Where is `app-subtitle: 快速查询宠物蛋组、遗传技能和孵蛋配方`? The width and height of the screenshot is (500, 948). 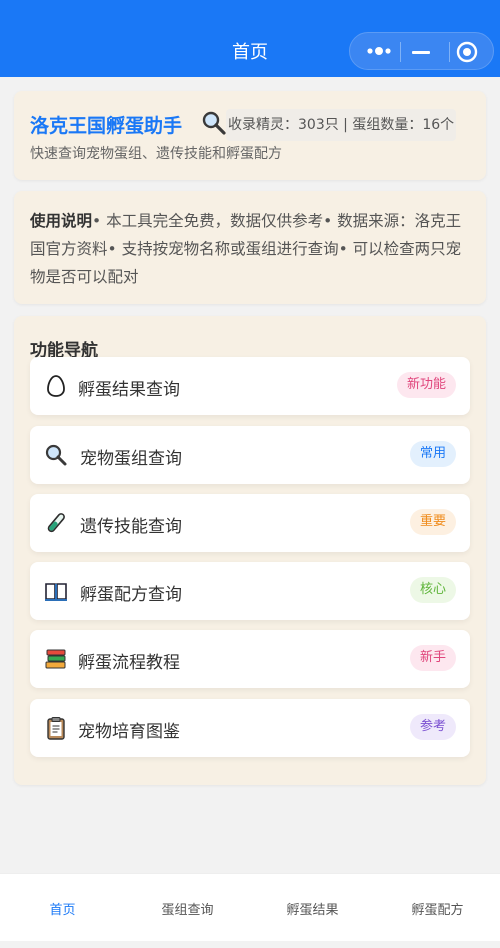 app-subtitle: 快速查询宠物蛋组、遗传技能和孵蛋配方 is located at coordinates (156, 154).